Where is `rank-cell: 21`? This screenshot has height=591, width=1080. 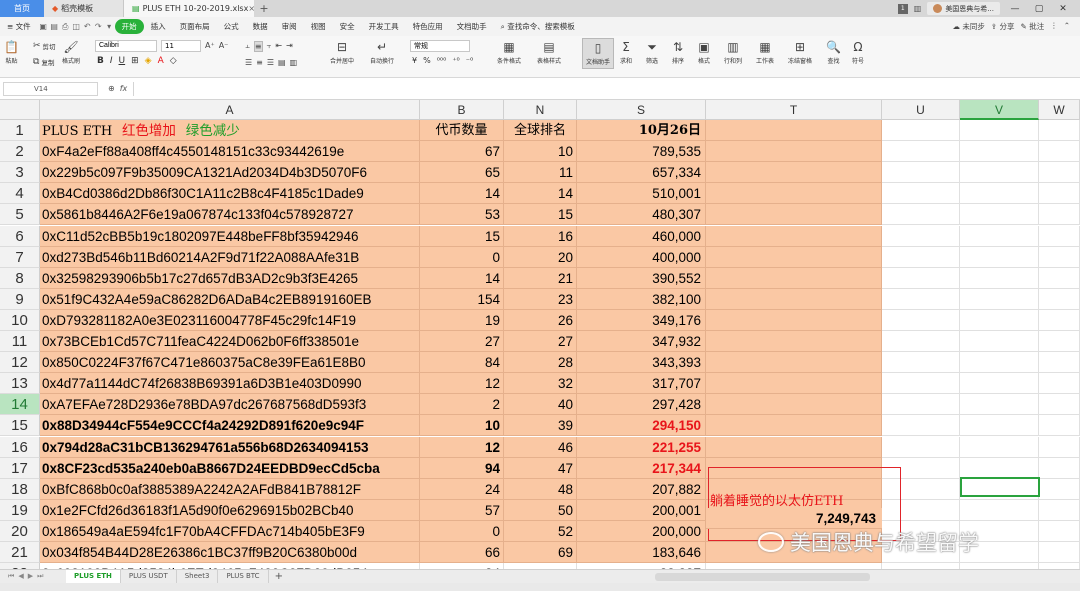 rank-cell: 21 is located at coordinates (540, 278).